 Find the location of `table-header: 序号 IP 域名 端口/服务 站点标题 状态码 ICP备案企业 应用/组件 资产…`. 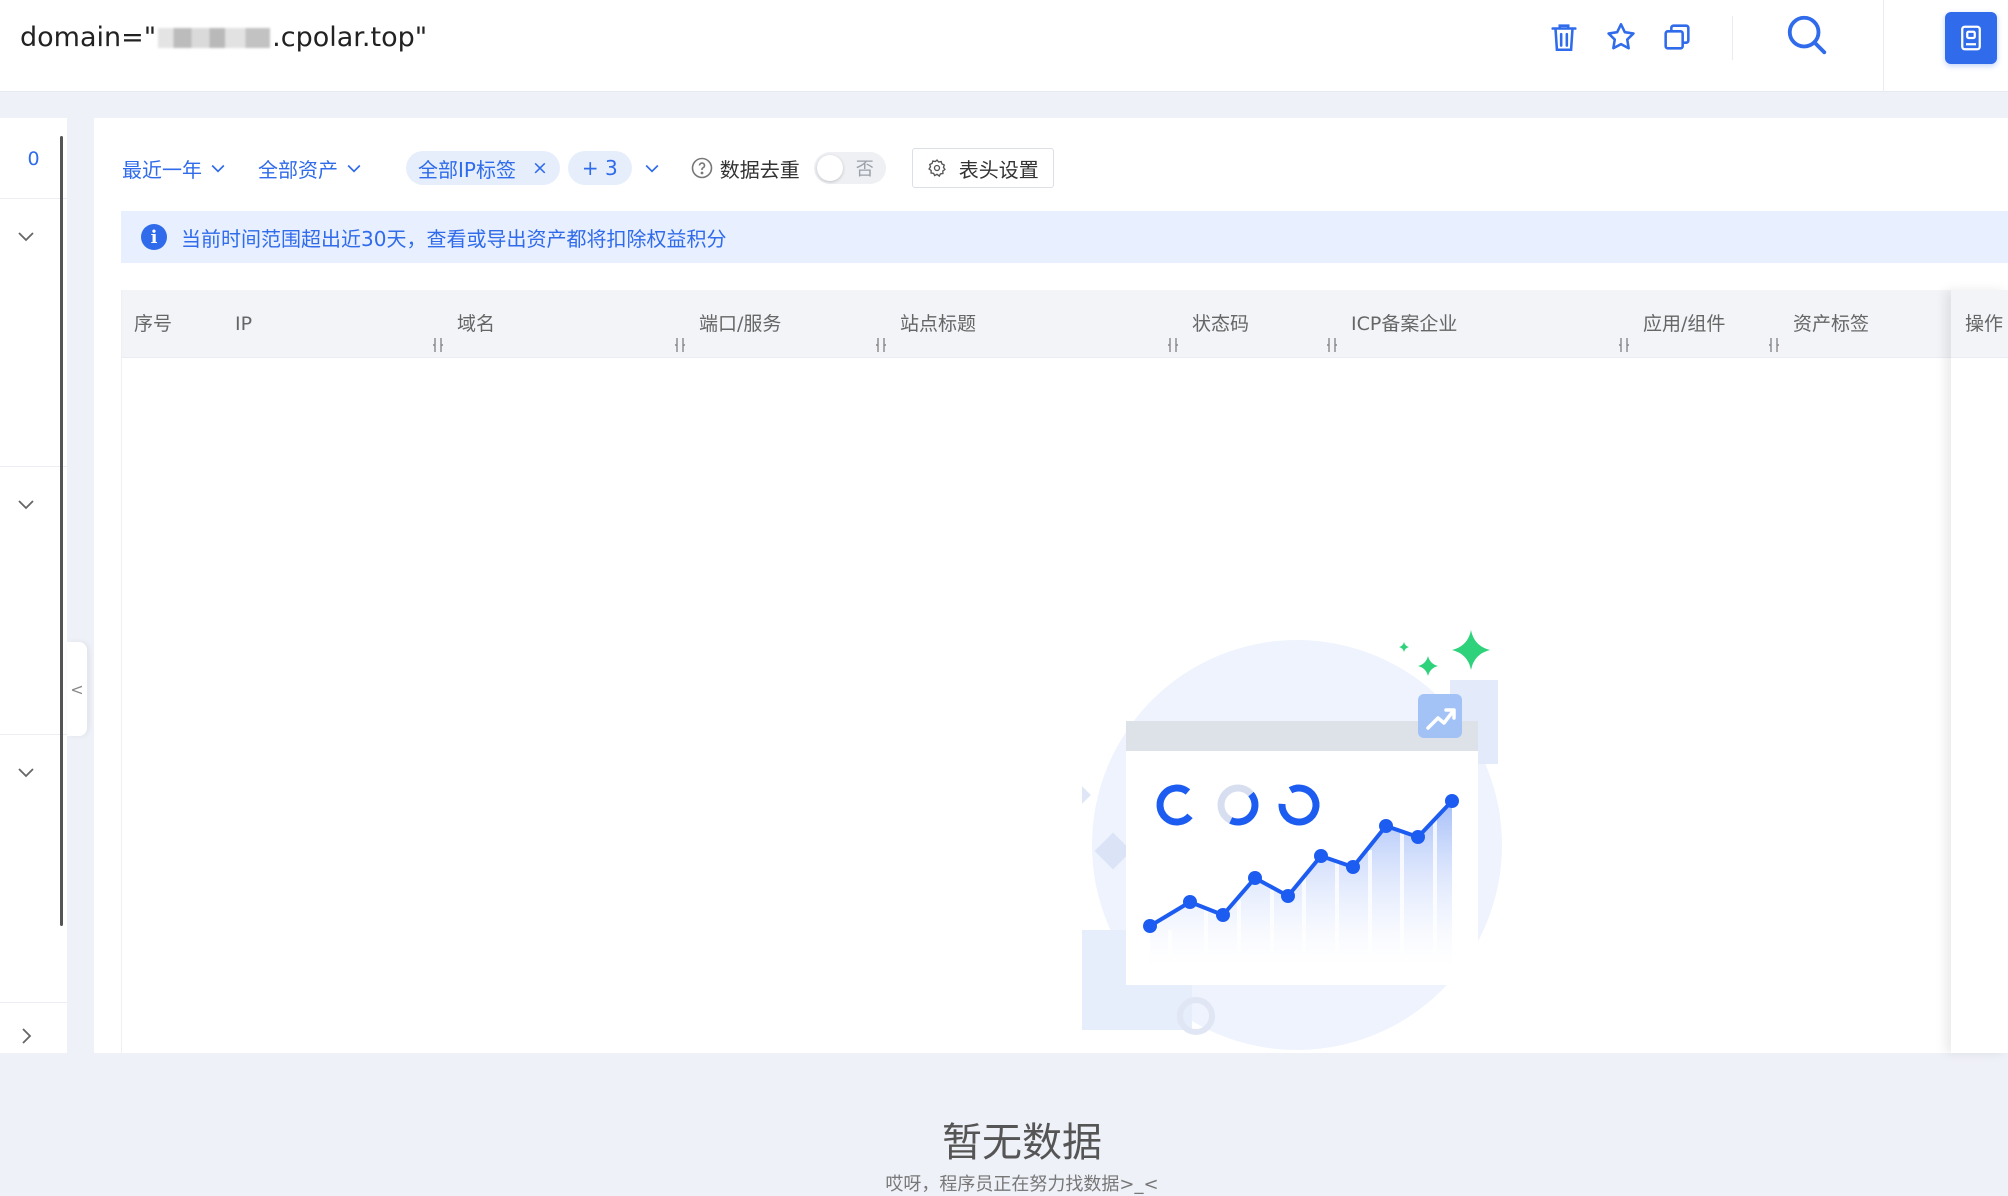

table-header: 序号 IP 域名 端口/服务 站点标题 状态码 ICP备案企业 应用/组件 资产… is located at coordinates (1065, 324).